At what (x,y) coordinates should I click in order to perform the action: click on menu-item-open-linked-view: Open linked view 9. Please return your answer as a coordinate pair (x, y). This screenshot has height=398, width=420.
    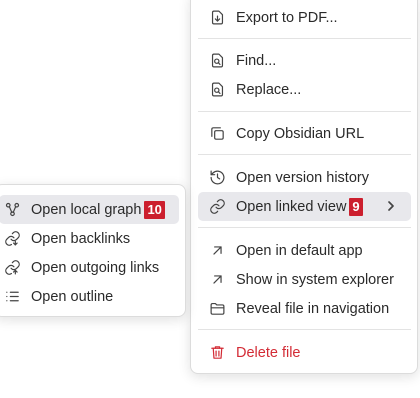
    Looking at the image, I should click on (304, 206).